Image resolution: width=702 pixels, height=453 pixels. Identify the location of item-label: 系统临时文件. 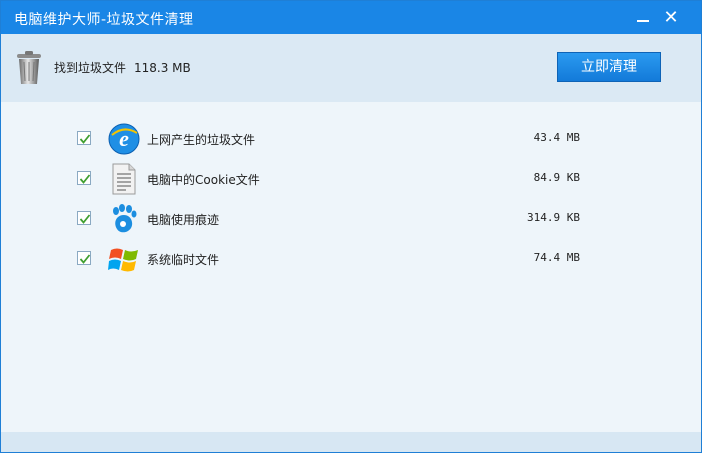
(183, 260).